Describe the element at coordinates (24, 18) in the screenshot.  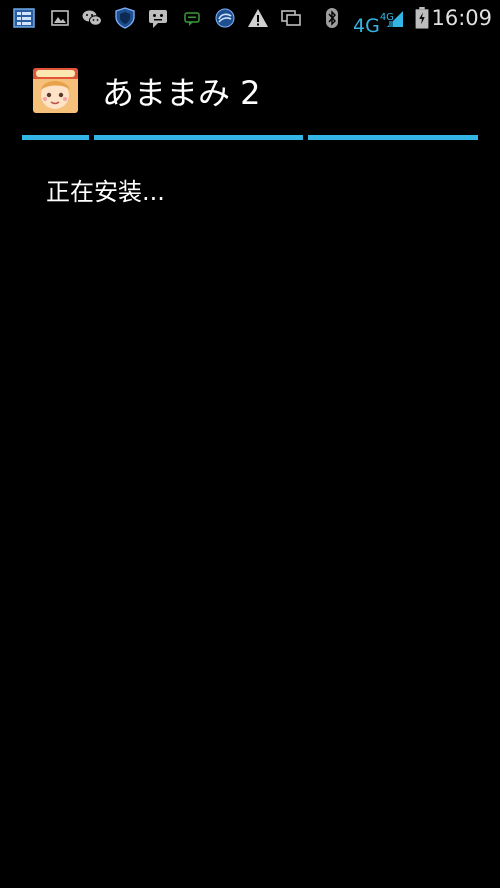
I see `notification-list-icon` at that location.